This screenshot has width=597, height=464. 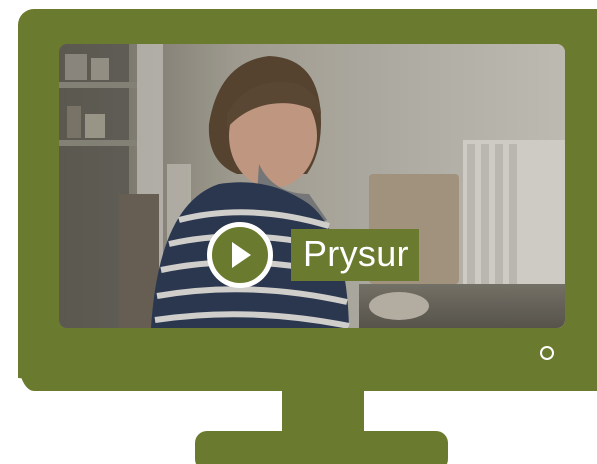 What do you see at coordinates (547, 353) in the screenshot?
I see `power-indicator-icon` at bounding box center [547, 353].